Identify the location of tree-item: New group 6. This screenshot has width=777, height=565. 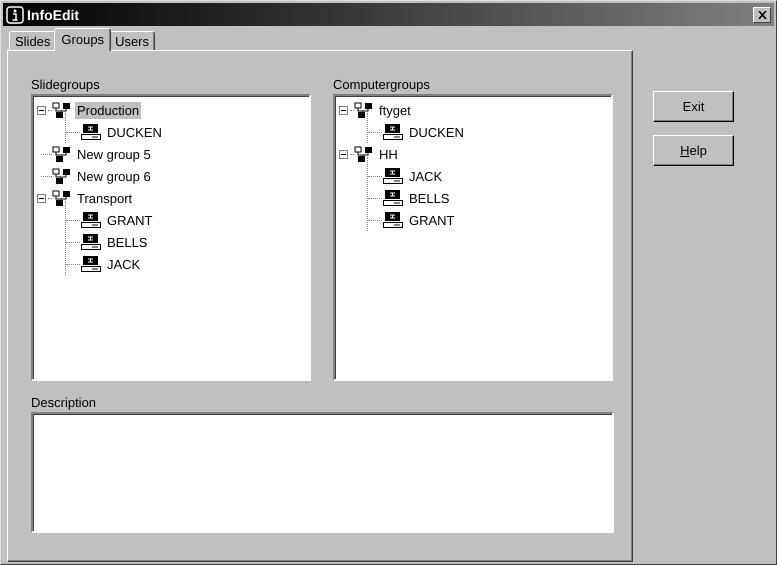
(114, 176).